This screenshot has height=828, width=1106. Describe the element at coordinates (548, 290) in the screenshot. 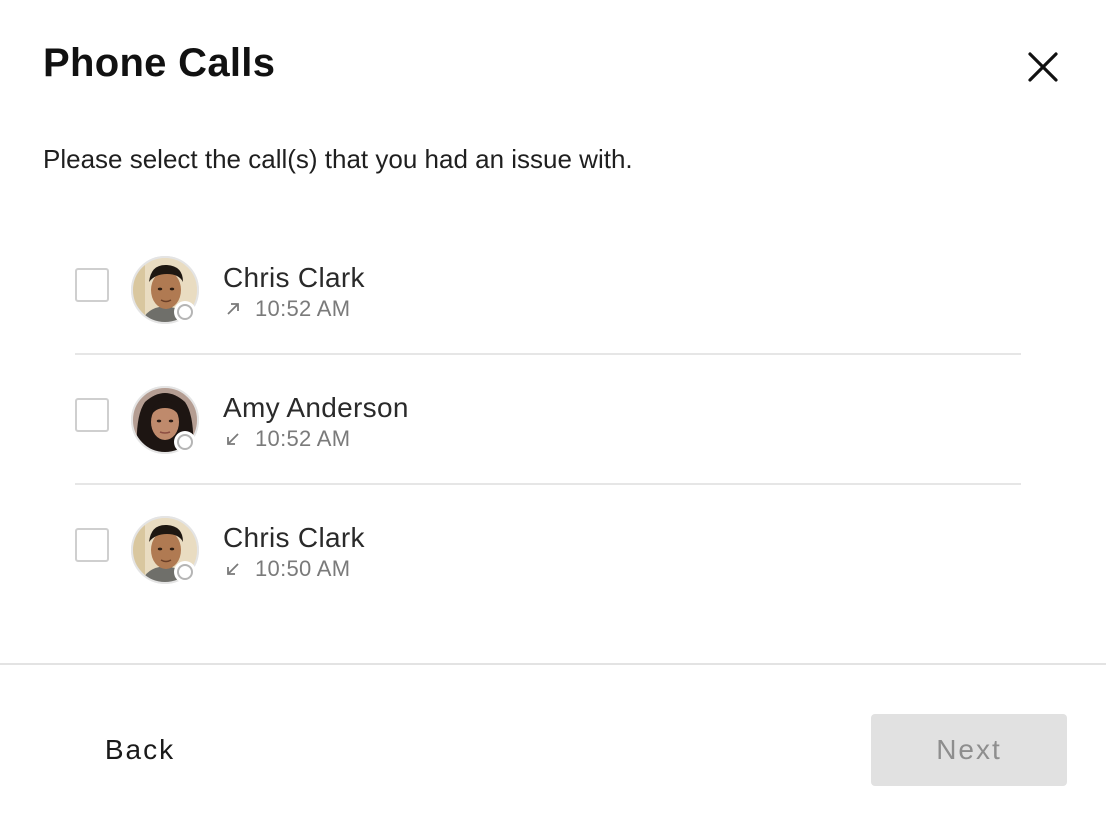

I see `call-row: Chris Clark 10:52 AM` at that location.